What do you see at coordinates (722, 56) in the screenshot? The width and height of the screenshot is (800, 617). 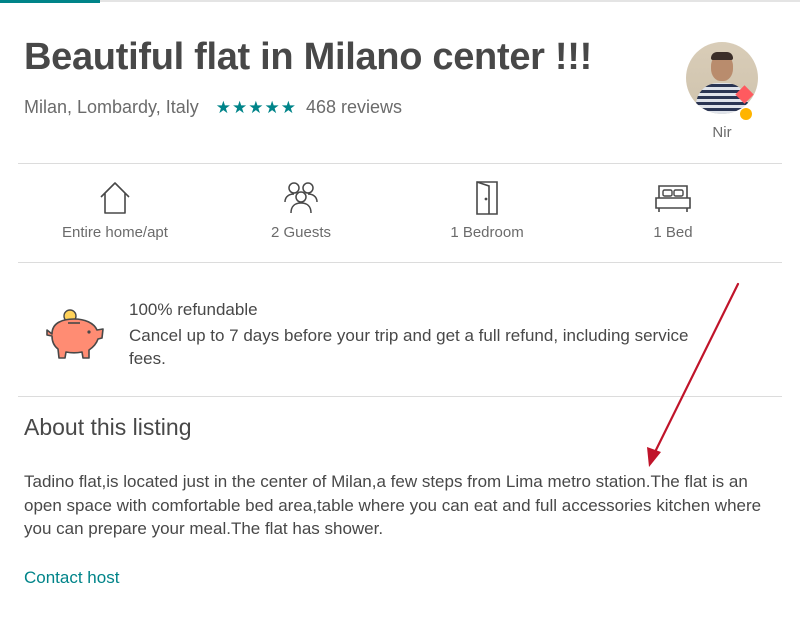 I see `avatar-hair` at bounding box center [722, 56].